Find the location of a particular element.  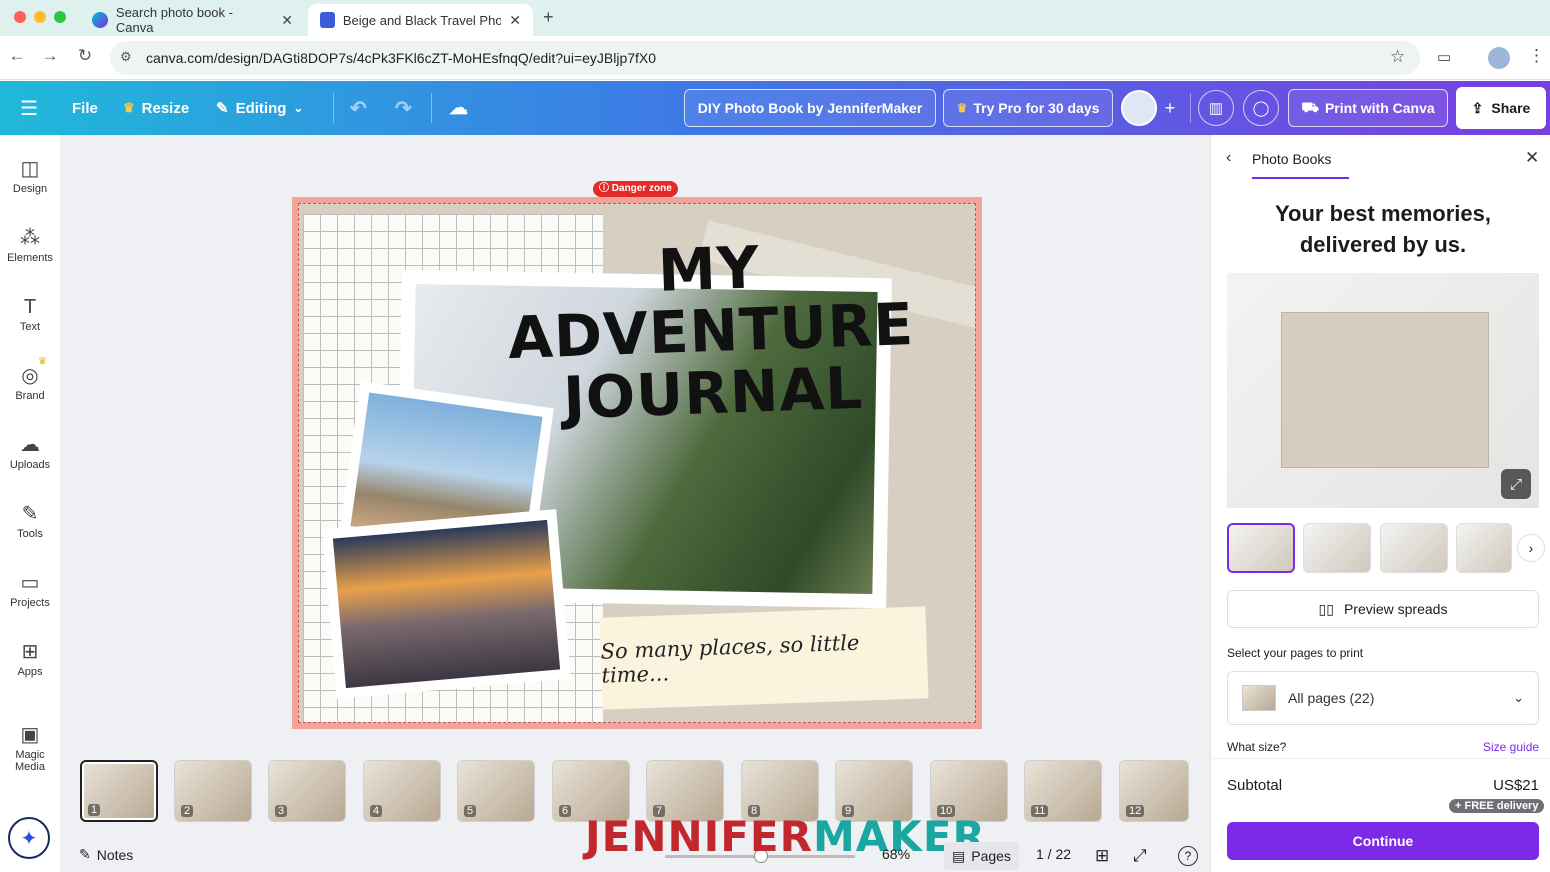

file-menu-button: File is located at coordinates (85, 108).